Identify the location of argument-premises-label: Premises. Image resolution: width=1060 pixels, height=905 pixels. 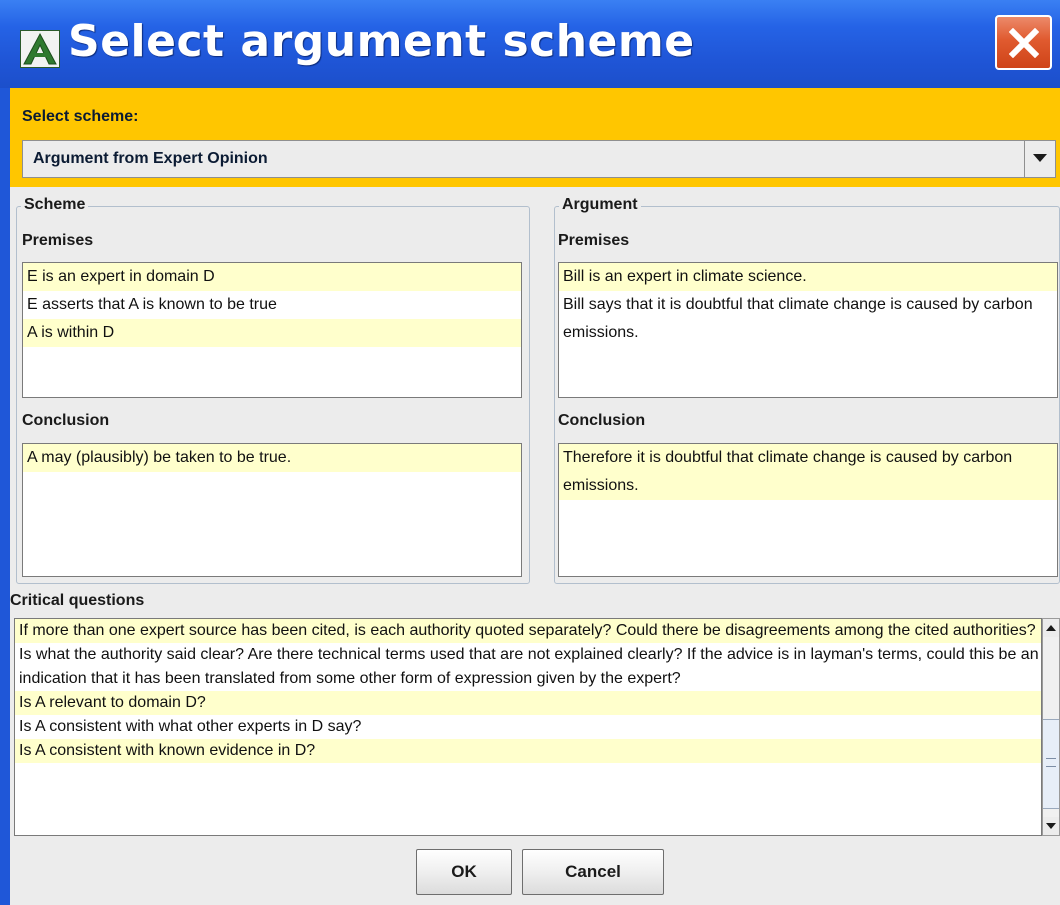
(594, 240).